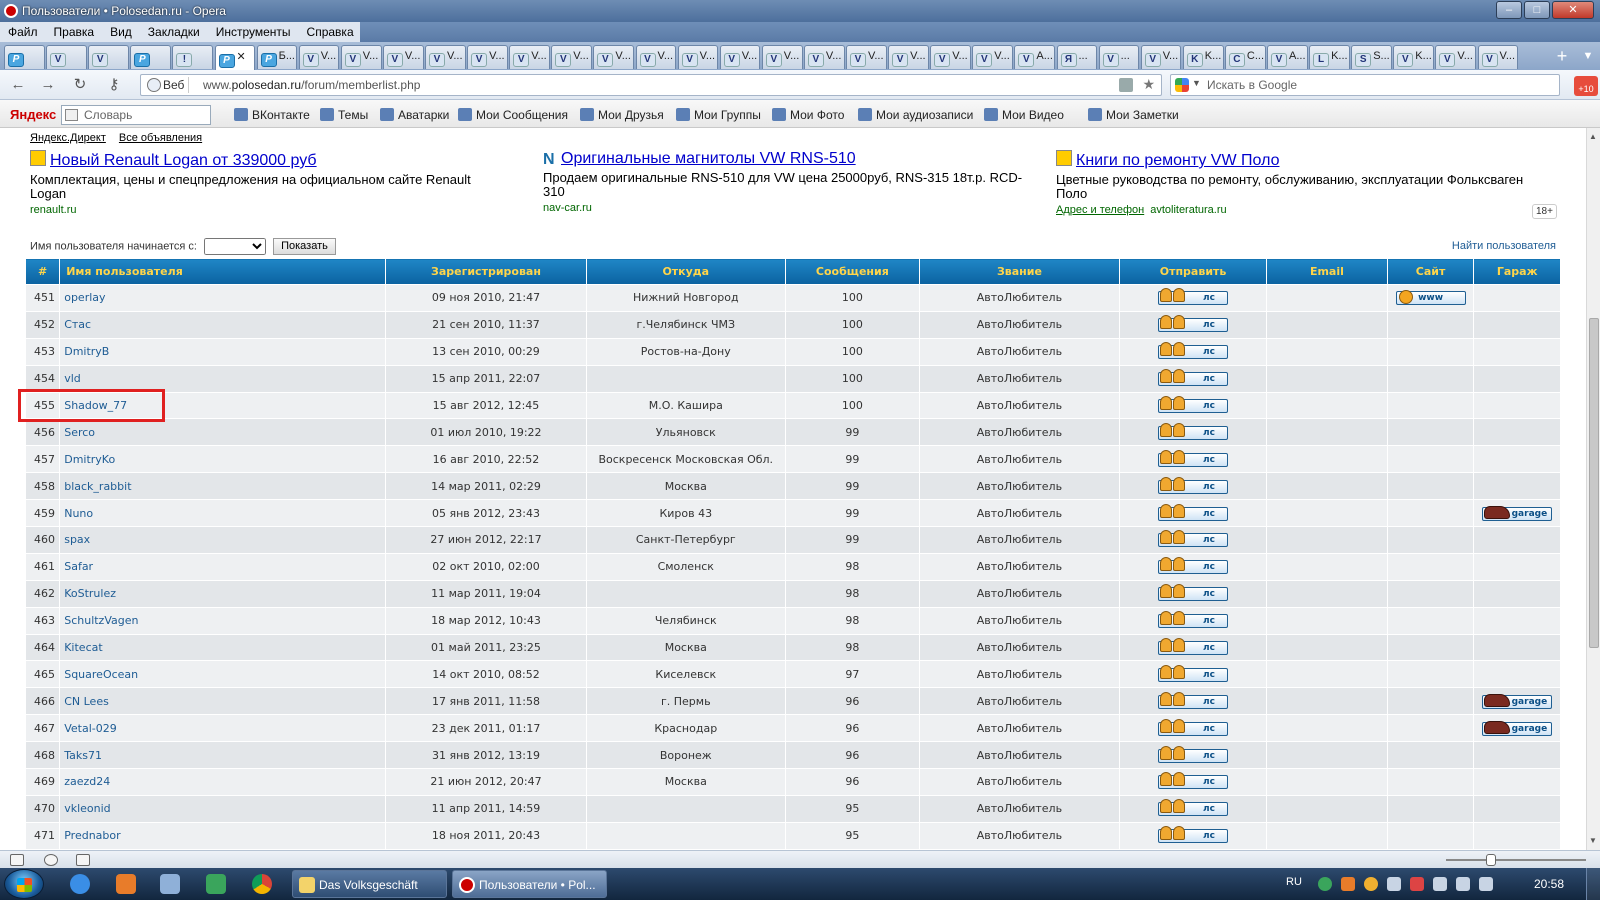 The width and height of the screenshot is (1600, 900). What do you see at coordinates (68, 138) in the screenshot?
I see `yandex-direct-link: Яндекс.Директ` at bounding box center [68, 138].